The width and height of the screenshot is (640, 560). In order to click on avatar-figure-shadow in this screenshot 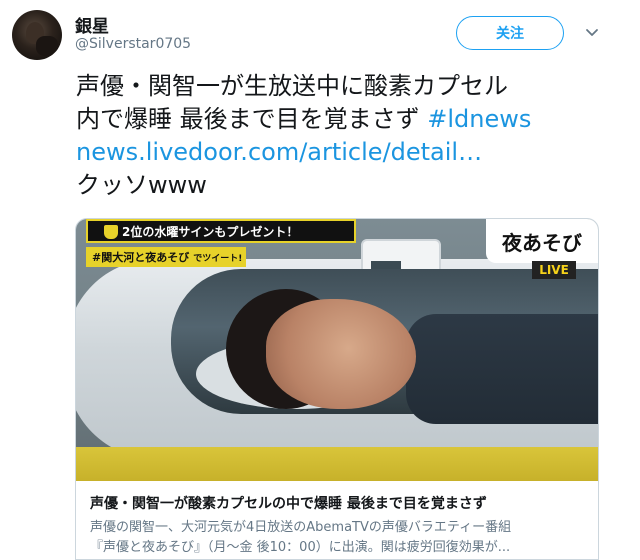, I will do `click(47, 46)`.